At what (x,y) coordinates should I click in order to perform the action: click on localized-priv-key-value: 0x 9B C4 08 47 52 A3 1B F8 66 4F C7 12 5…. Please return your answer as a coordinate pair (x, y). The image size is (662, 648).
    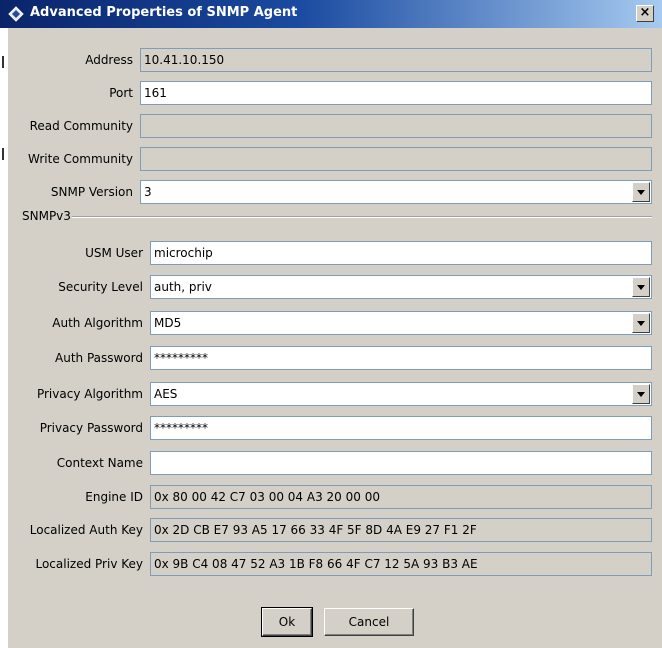
    Looking at the image, I should click on (316, 564).